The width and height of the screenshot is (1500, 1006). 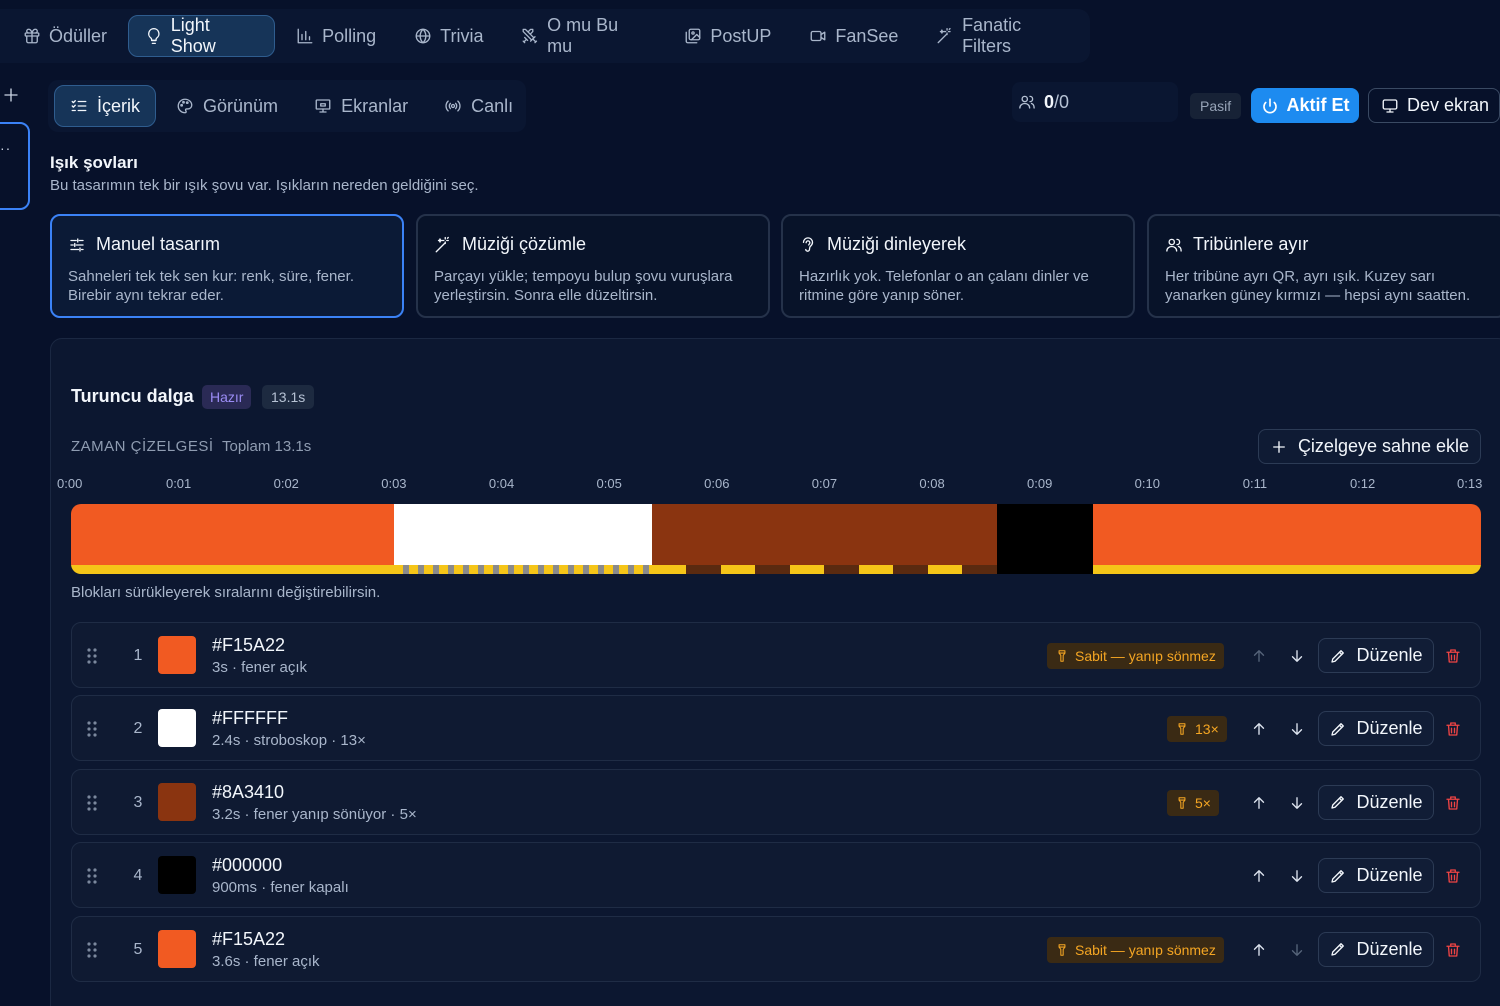 I want to click on color-swatch, so click(x=177, y=655).